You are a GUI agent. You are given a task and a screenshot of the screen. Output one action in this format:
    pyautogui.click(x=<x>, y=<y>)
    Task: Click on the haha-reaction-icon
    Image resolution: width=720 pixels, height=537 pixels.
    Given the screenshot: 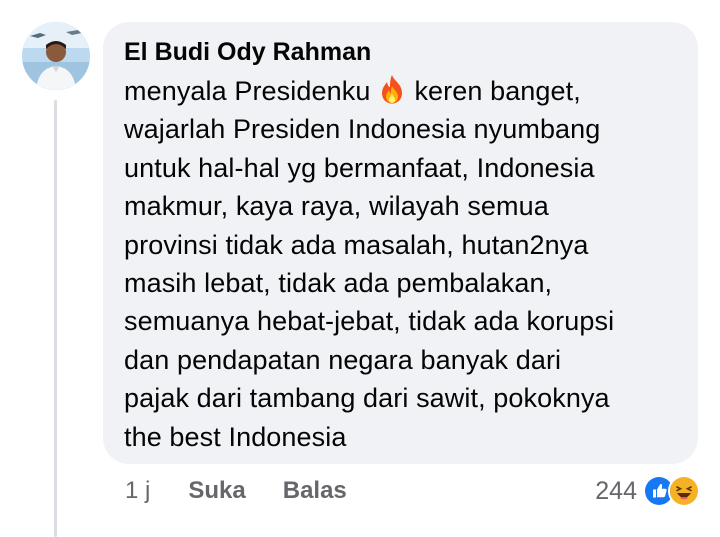 What is the action you would take?
    pyautogui.click(x=684, y=491)
    